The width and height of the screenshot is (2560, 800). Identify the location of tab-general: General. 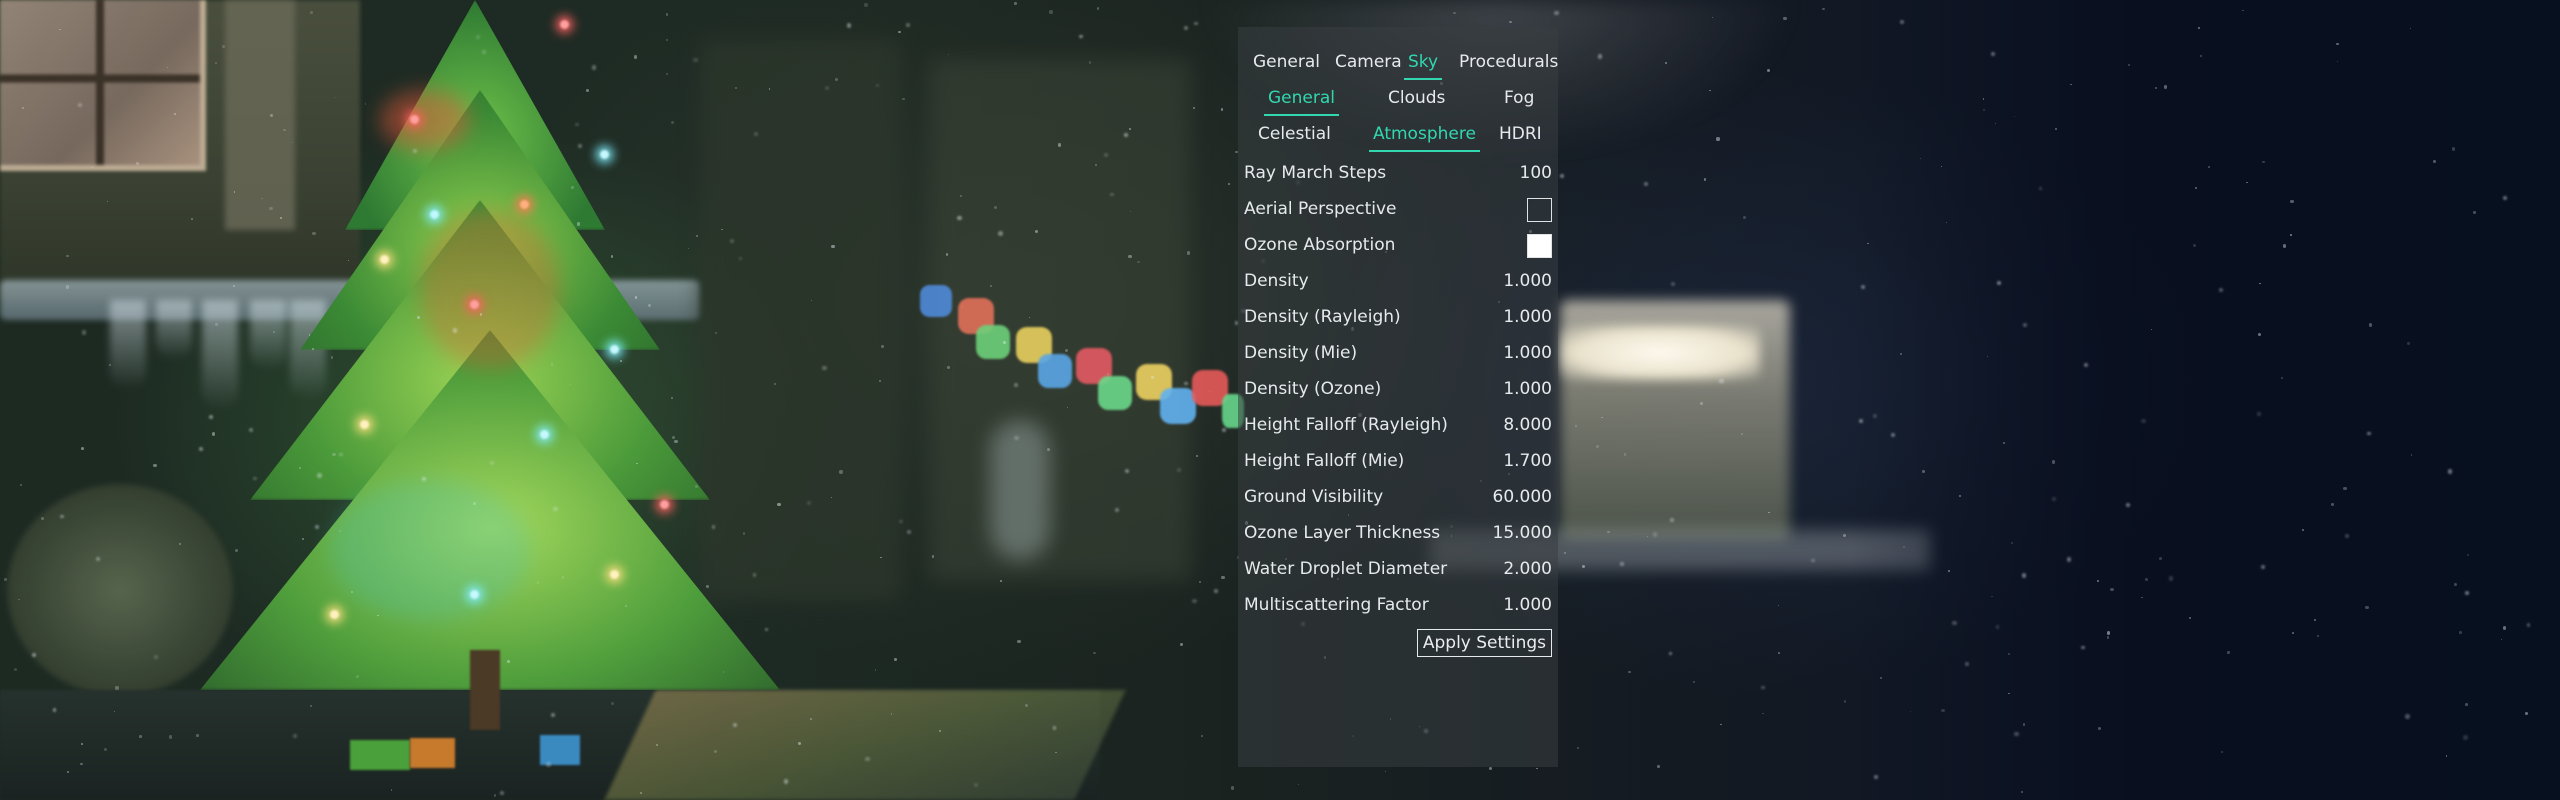
(1286, 62).